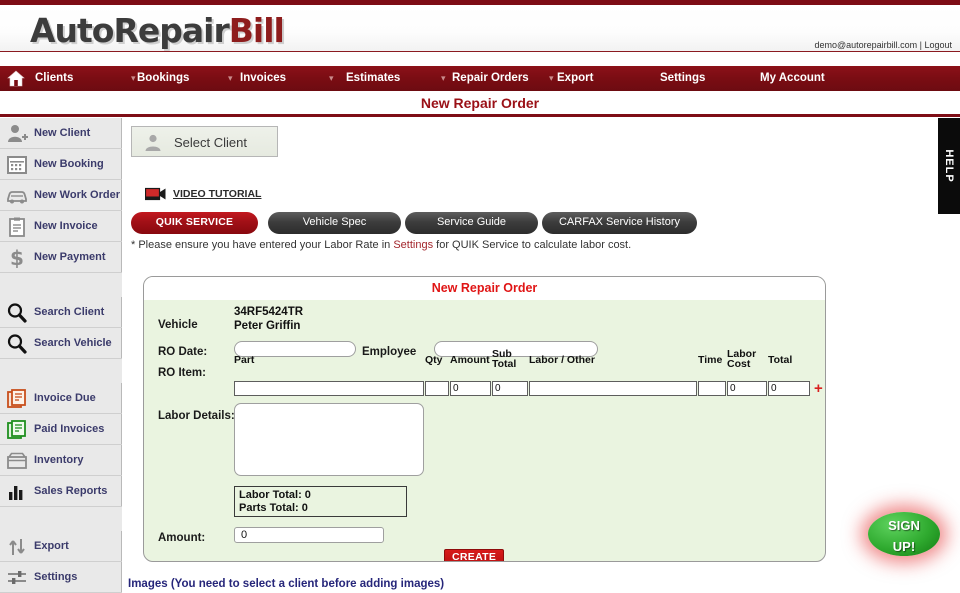 The width and height of the screenshot is (960, 593). Describe the element at coordinates (818, 388) in the screenshot. I see `add-ro-item-button: +` at that location.